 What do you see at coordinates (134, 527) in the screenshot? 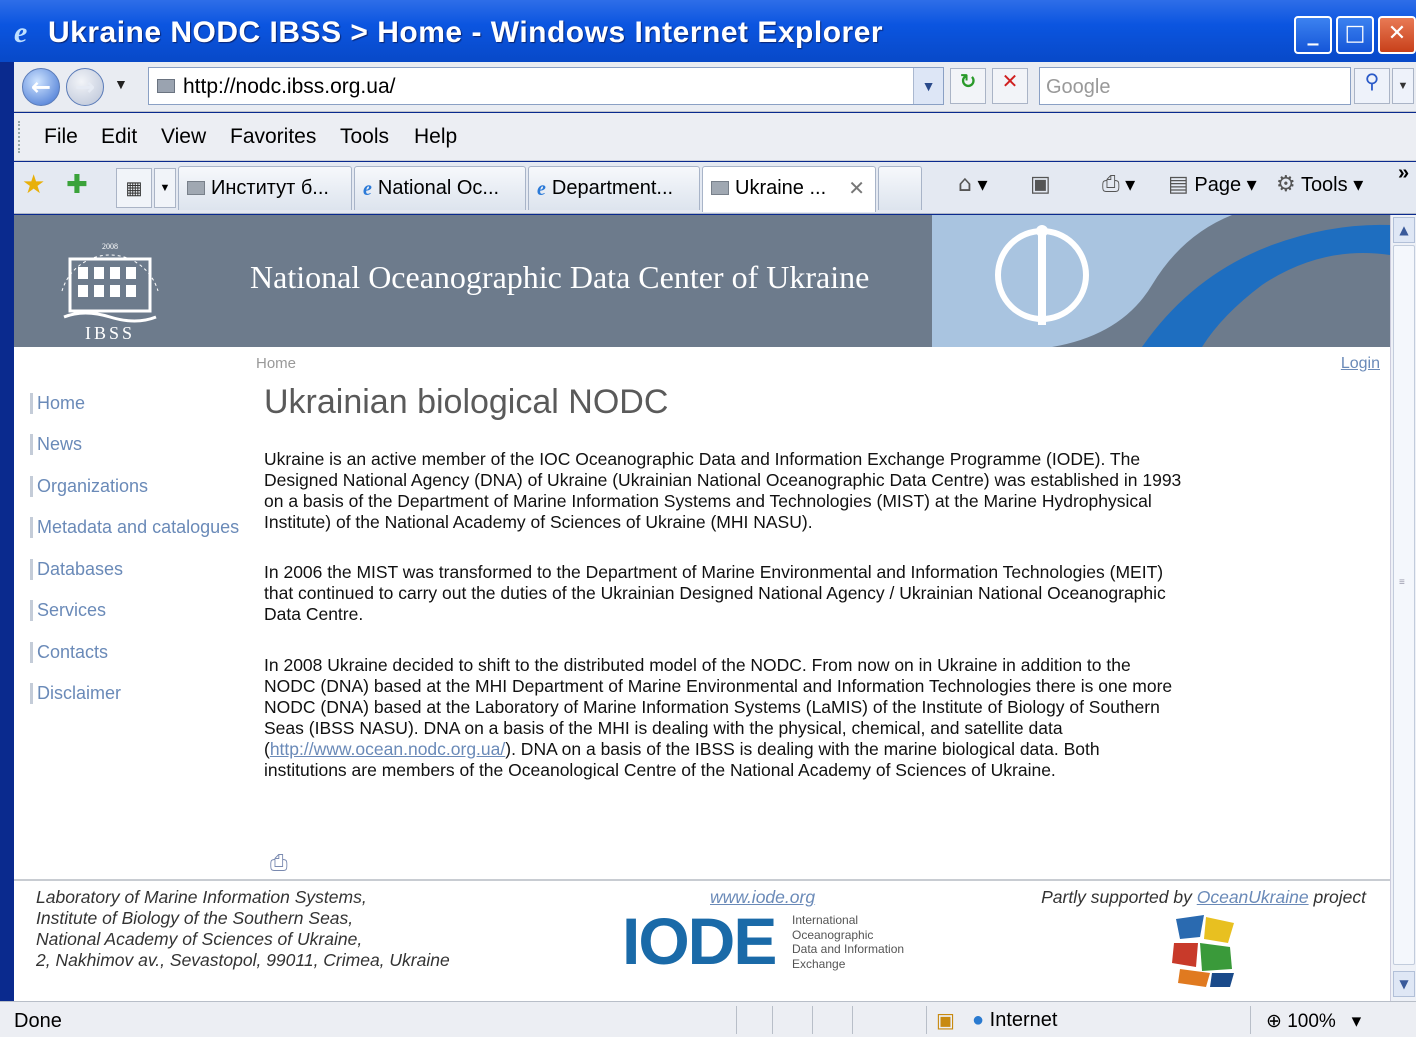
I see `nav-metadata-catalogues: Metadata and catalogues` at bounding box center [134, 527].